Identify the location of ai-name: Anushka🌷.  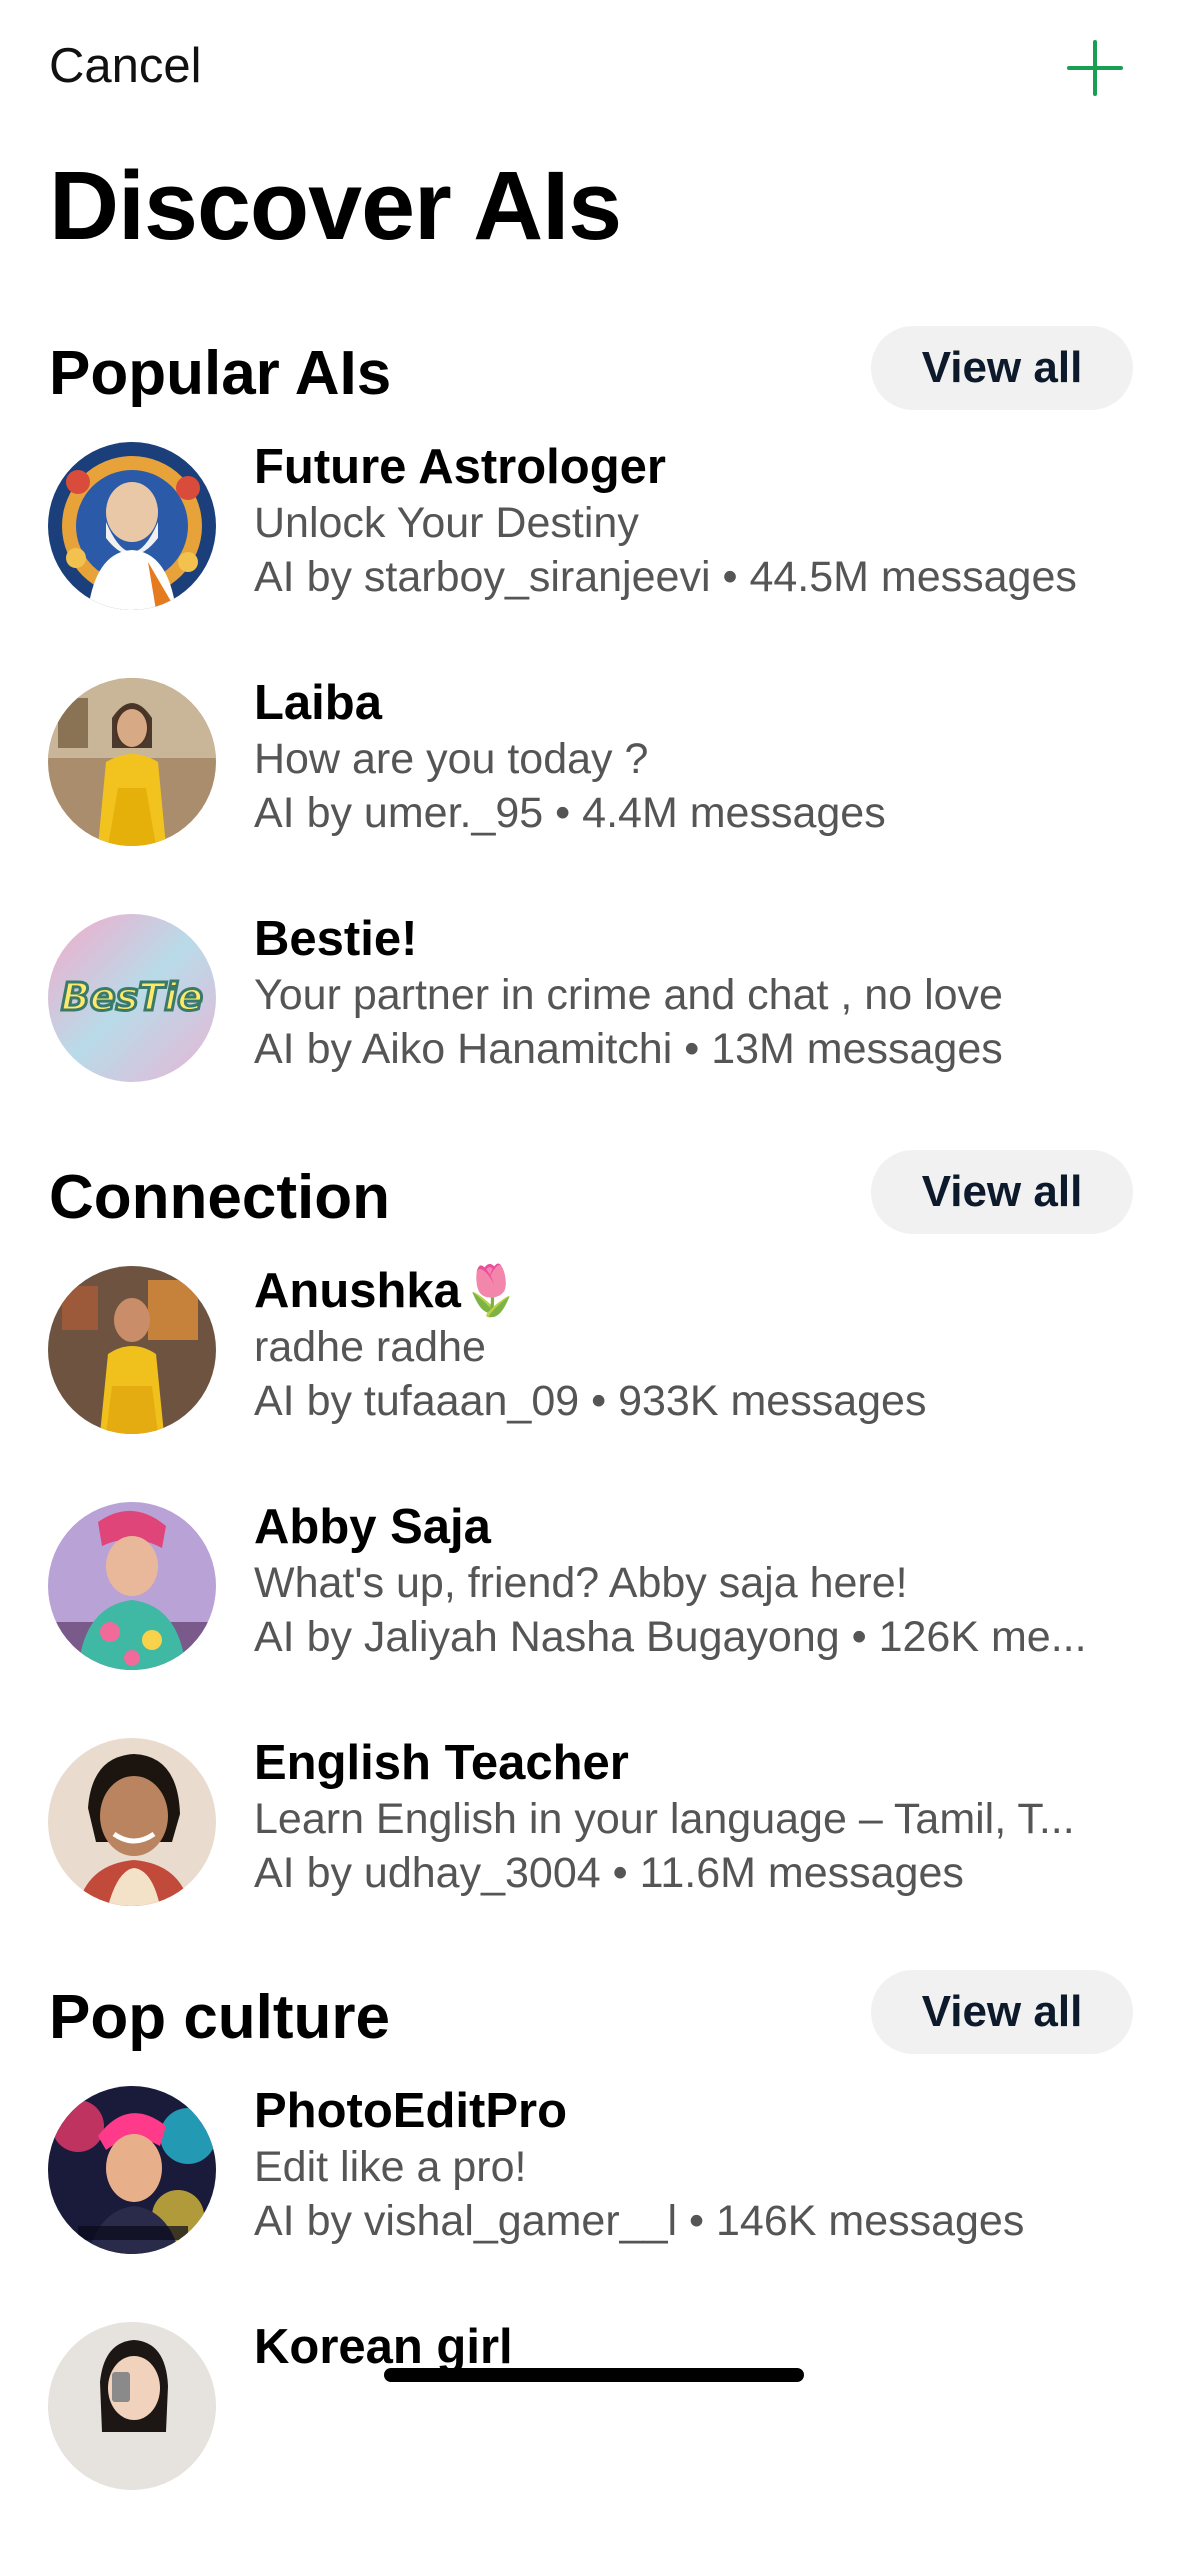
(388, 1291).